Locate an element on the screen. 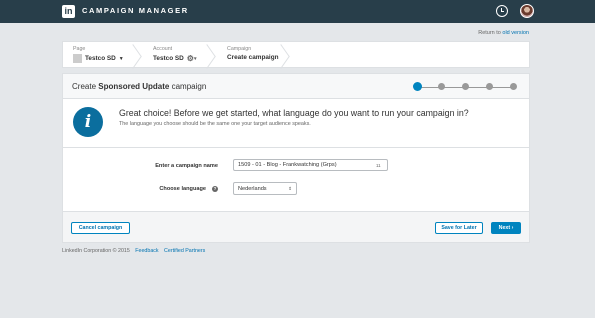 This screenshot has height=318, width=595. save-for-later-button: Save for Later is located at coordinates (459, 228).